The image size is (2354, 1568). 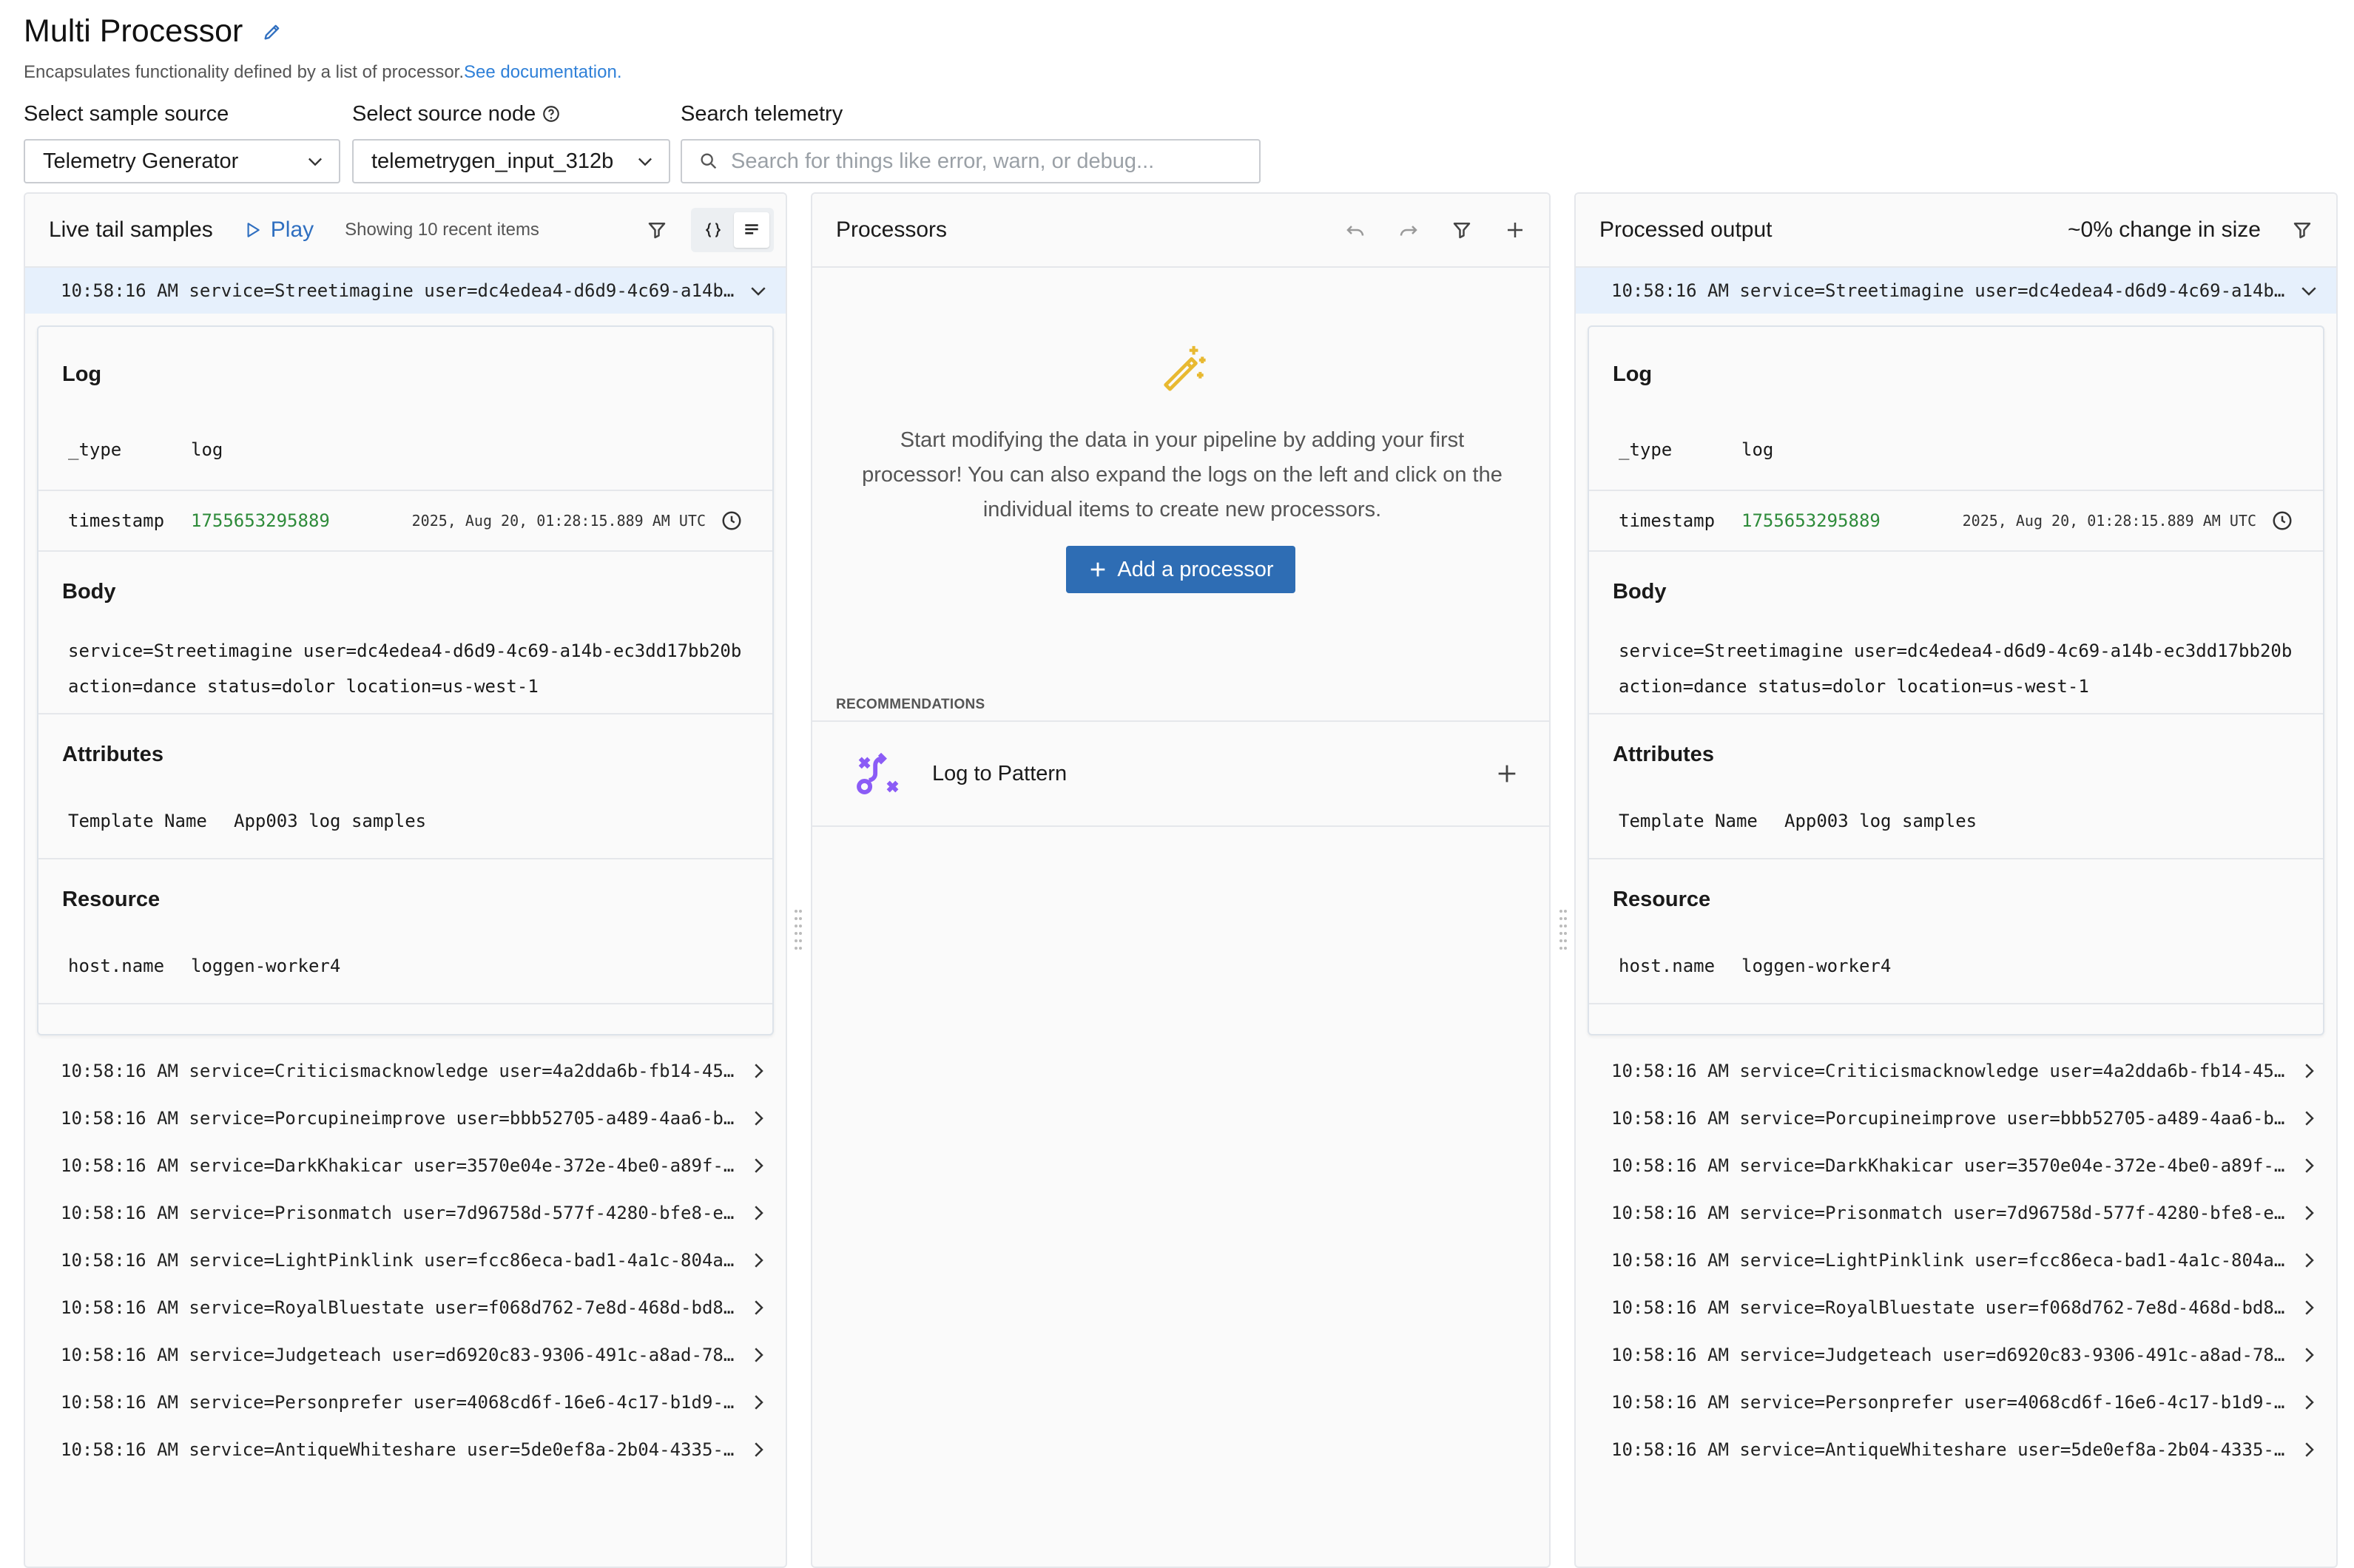 I want to click on add-icon, so click(x=1515, y=230).